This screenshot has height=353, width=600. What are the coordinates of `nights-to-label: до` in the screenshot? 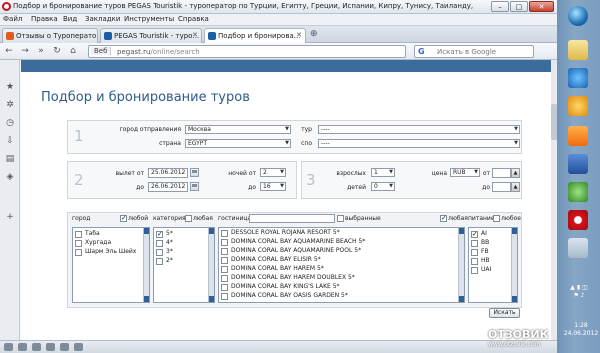 It's located at (252, 187).